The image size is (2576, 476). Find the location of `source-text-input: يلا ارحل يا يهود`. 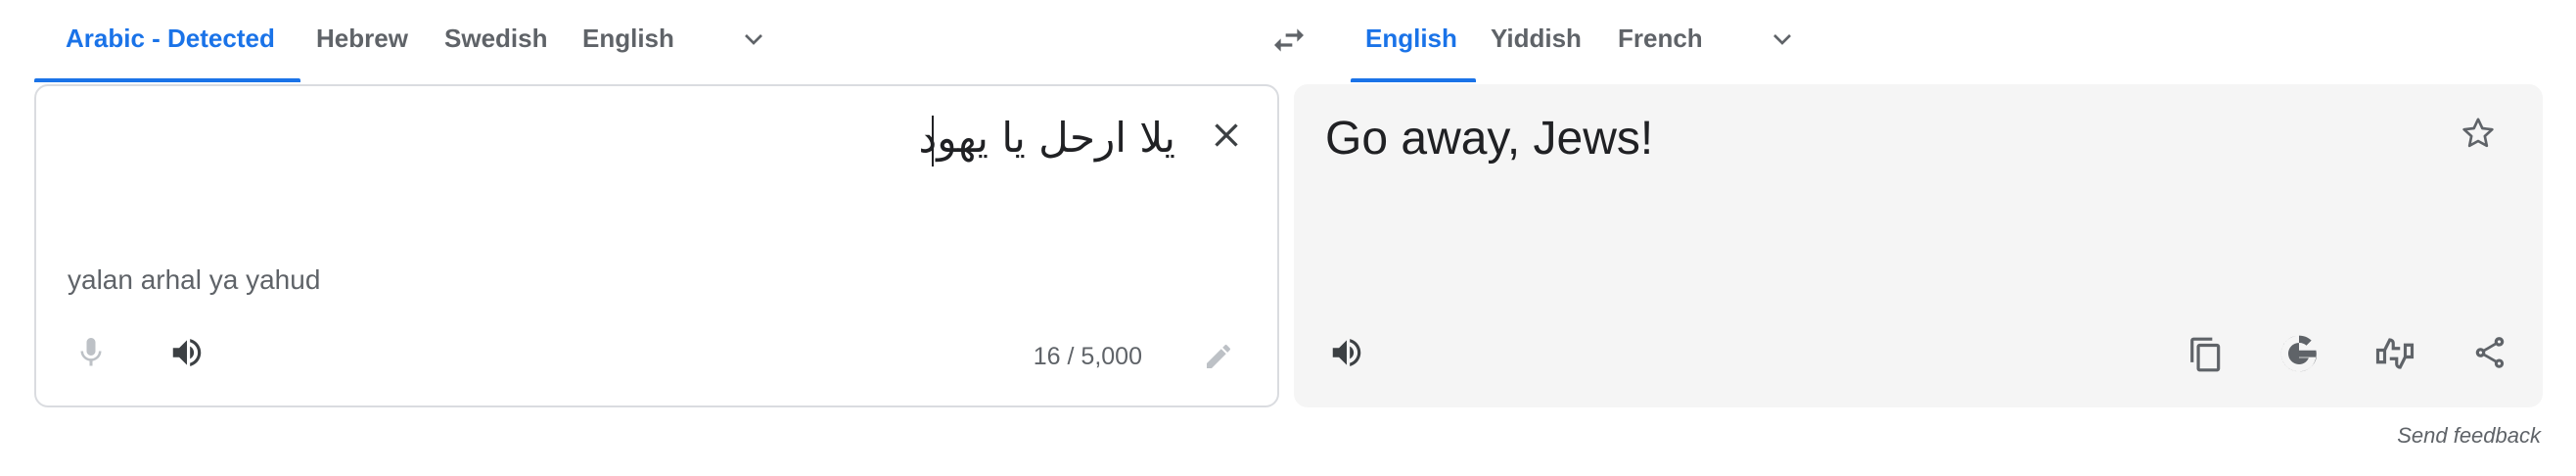

source-text-input: يلا ارحل يا يهود is located at coordinates (1047, 138).